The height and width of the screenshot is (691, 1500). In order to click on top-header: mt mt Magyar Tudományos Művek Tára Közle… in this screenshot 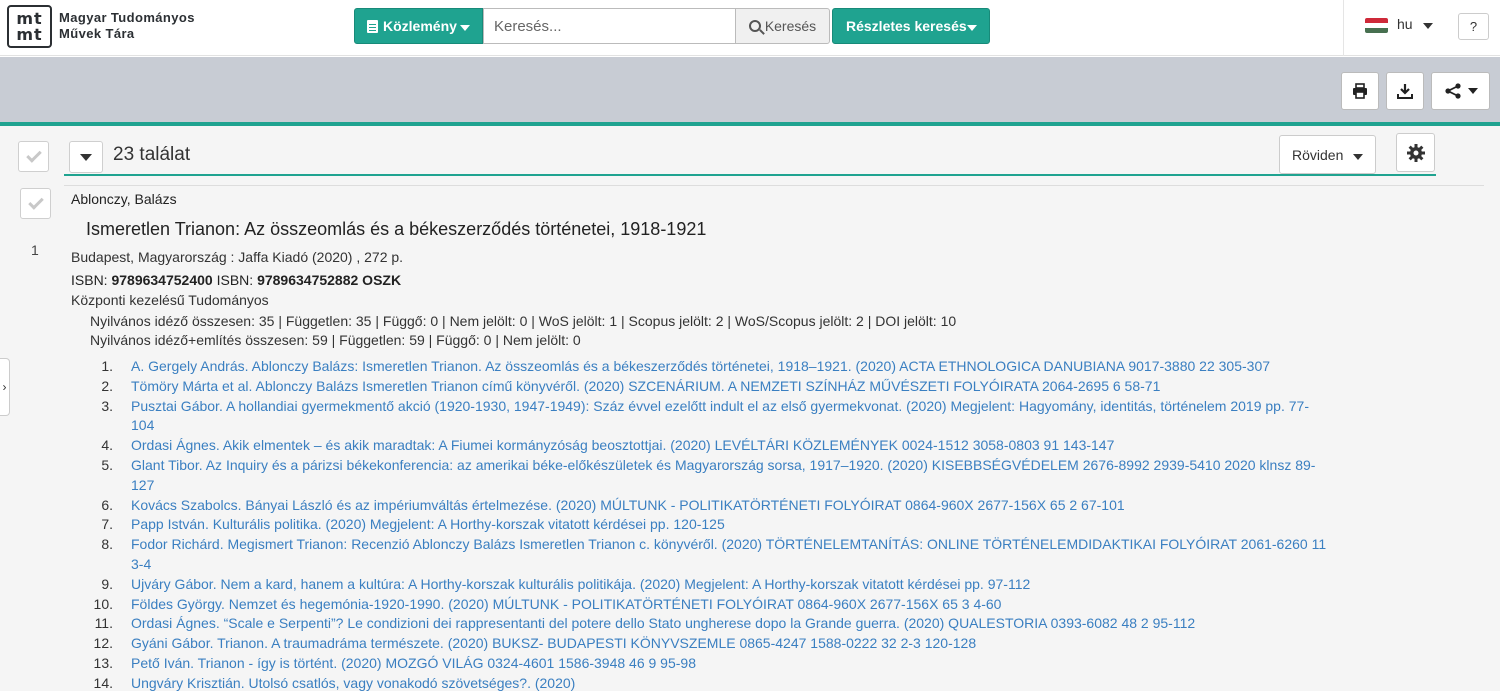, I will do `click(750, 28)`.